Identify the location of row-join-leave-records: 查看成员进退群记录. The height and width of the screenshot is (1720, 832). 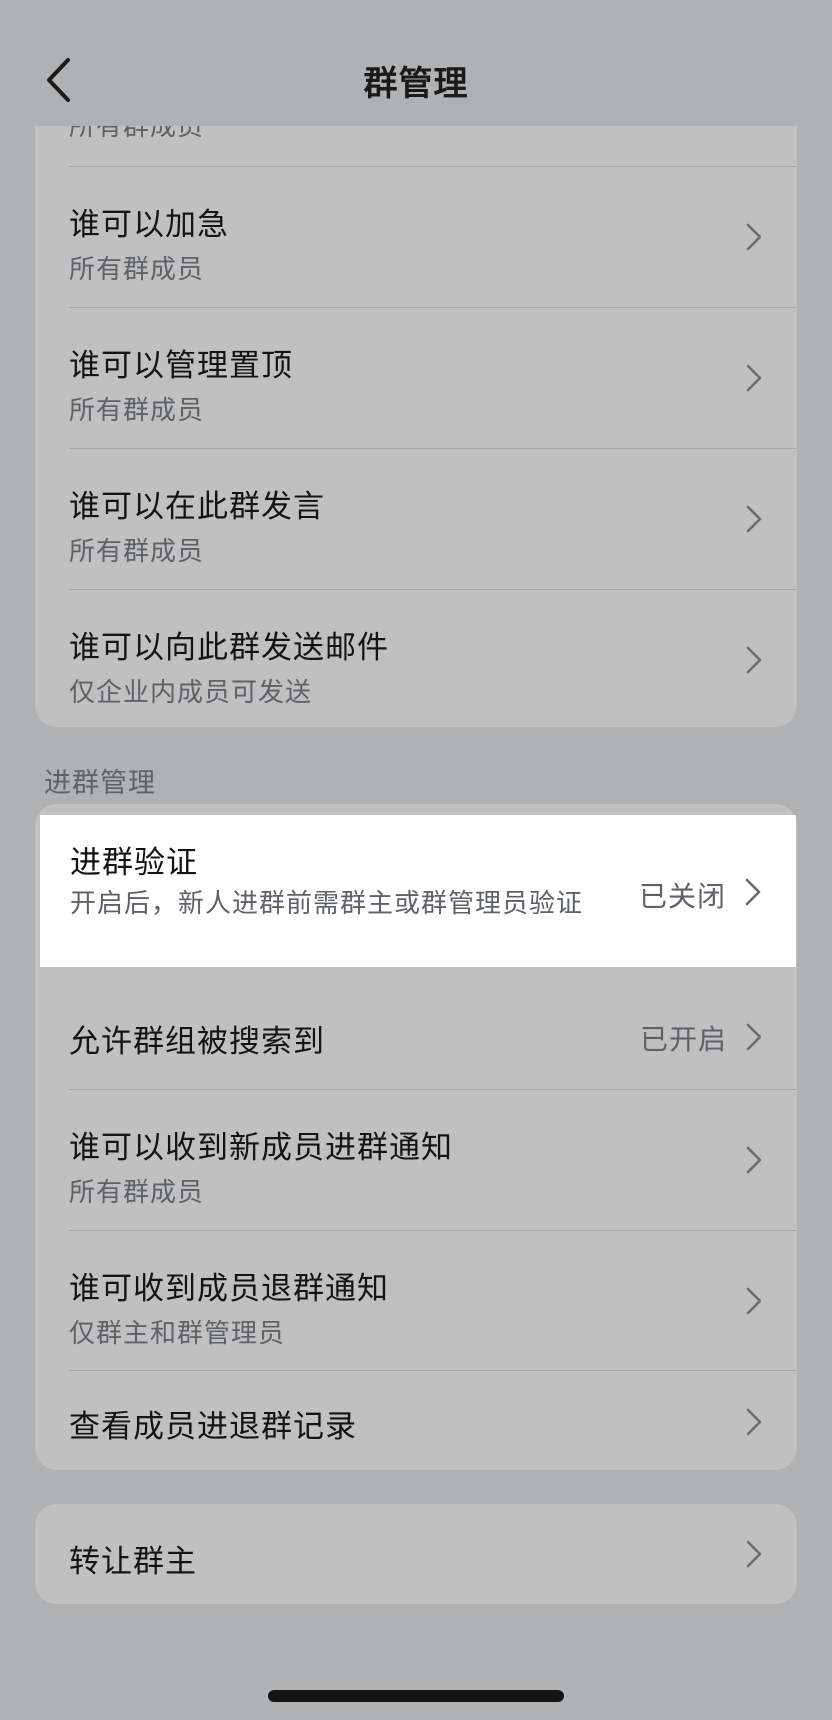
(416, 1420).